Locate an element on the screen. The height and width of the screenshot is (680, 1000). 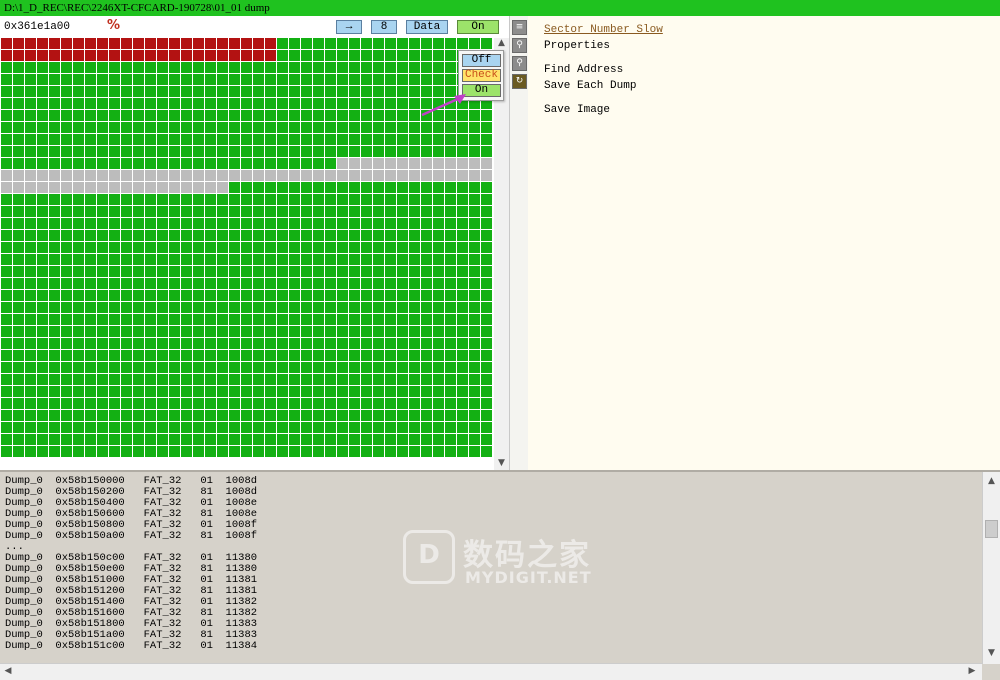
log-scroll-right-icon: ▶ is located at coordinates (972, 671).